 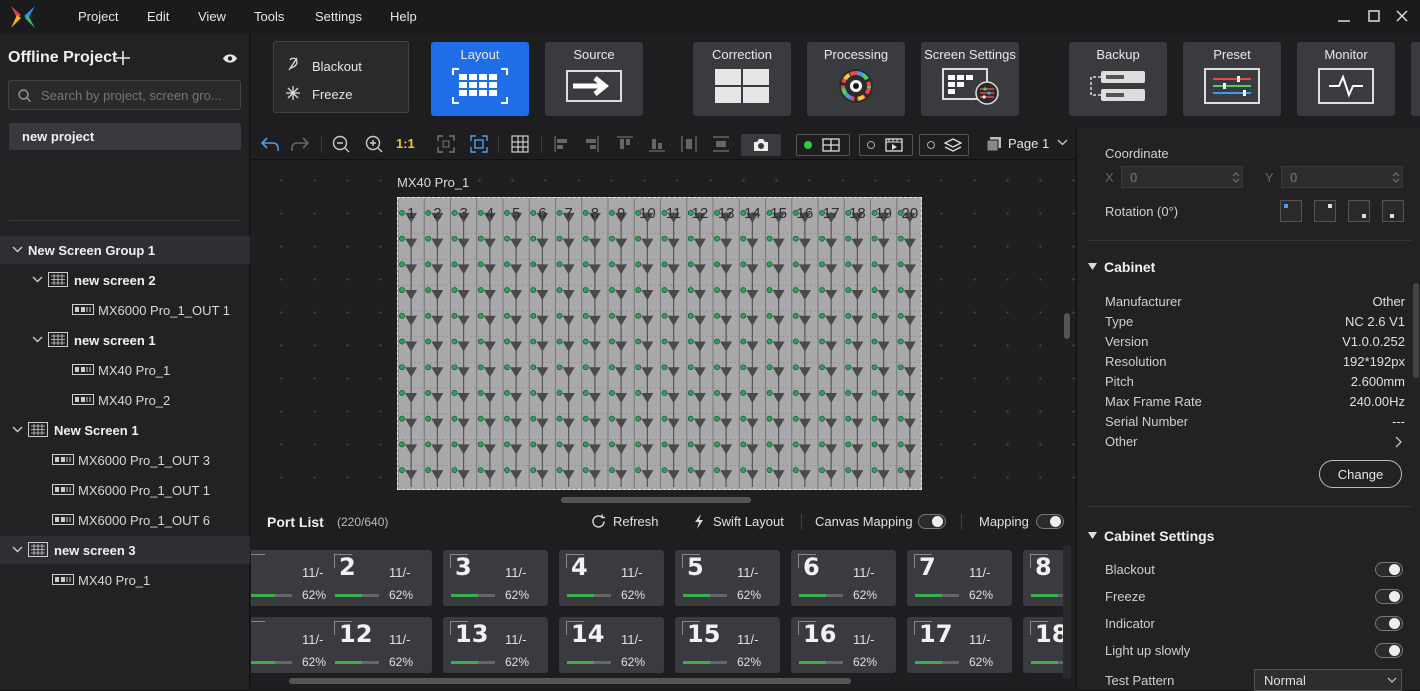 I want to click on port-card: 2 11/- 62%, so click(x=379, y=578).